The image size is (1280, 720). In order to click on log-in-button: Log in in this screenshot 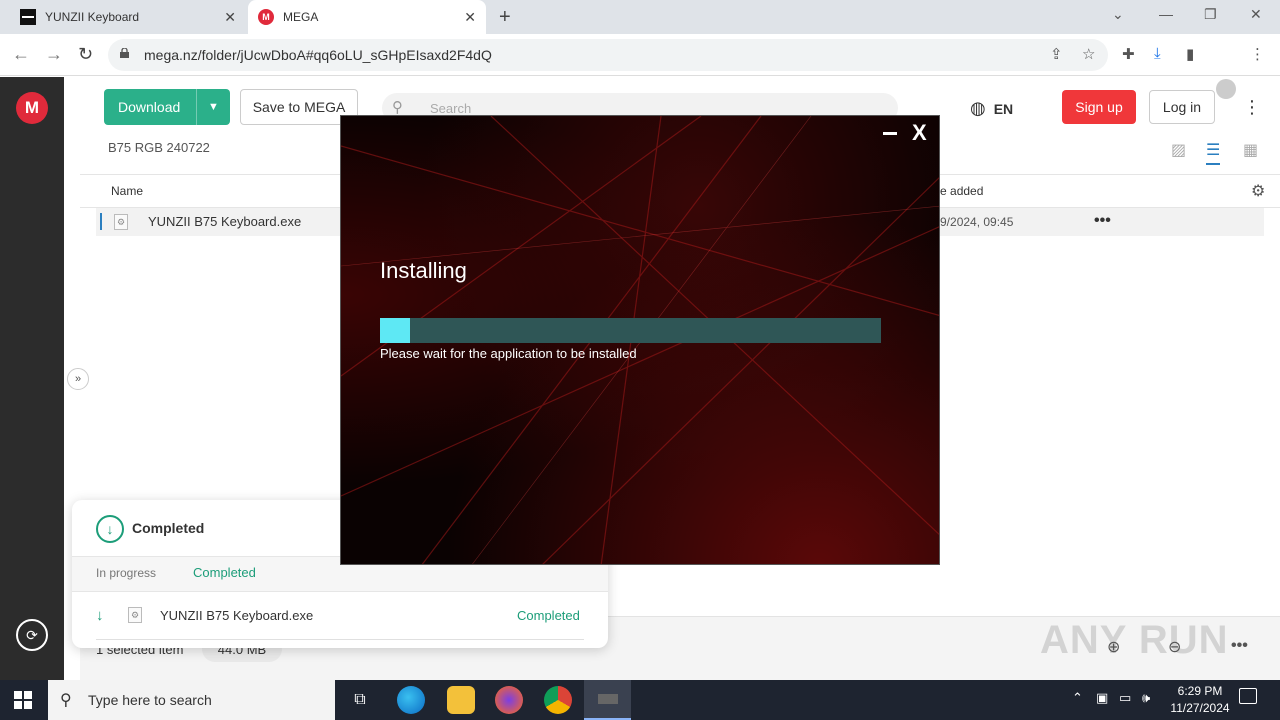, I will do `click(1182, 107)`.